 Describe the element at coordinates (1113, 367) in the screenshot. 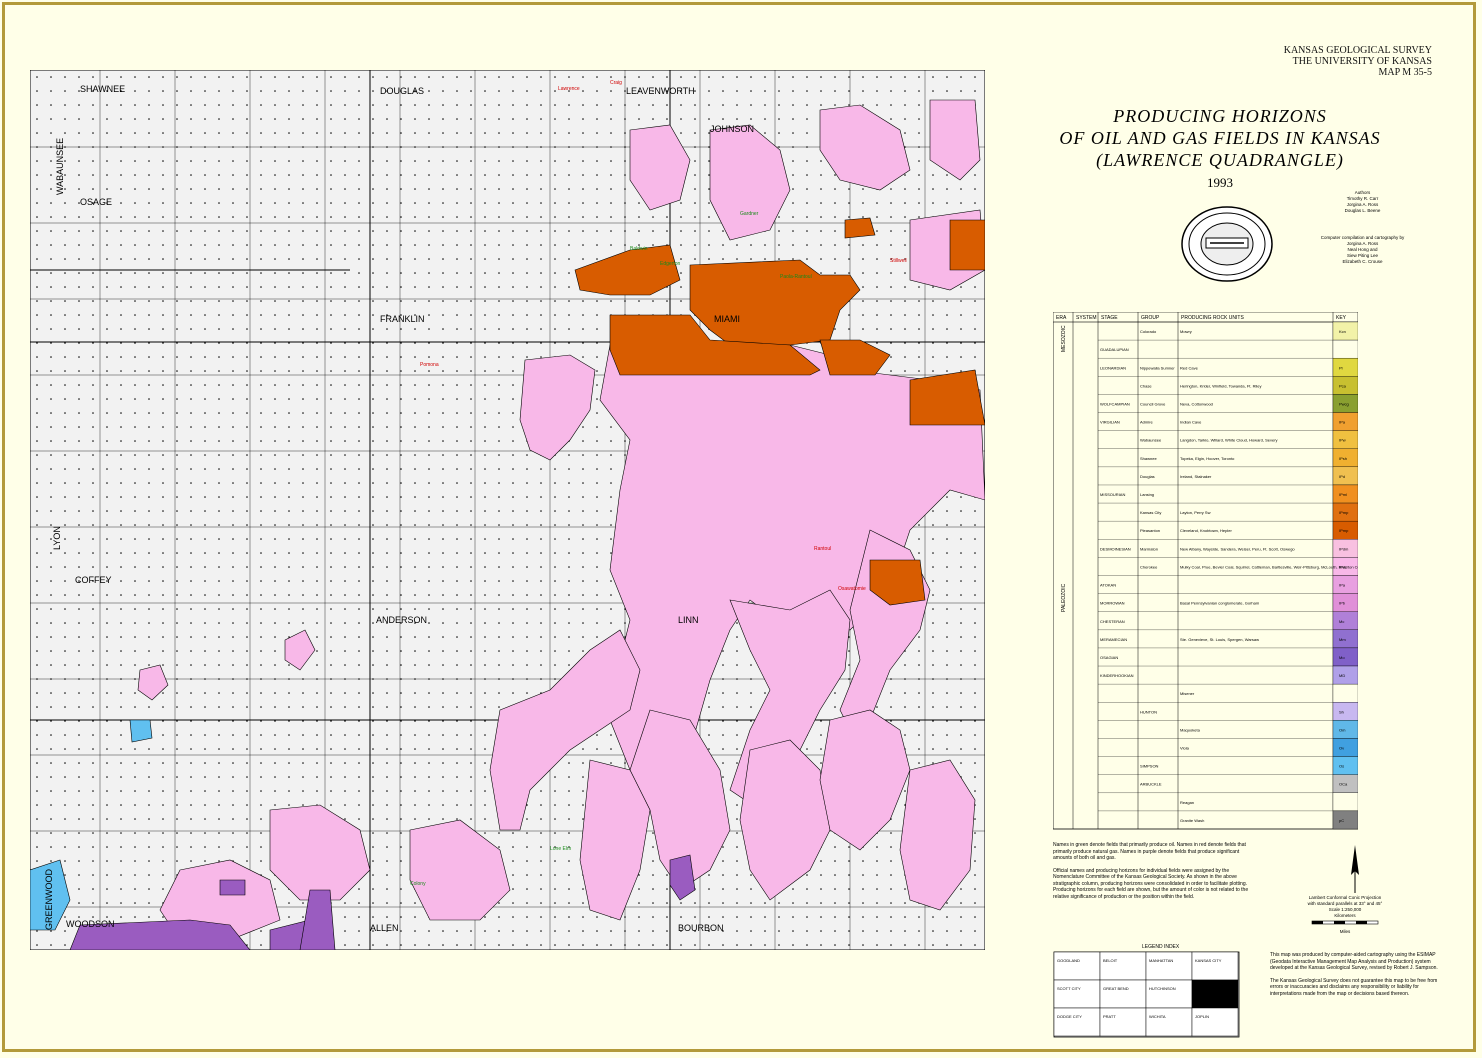

I see `strat-stage: LEONARDIAN` at that location.